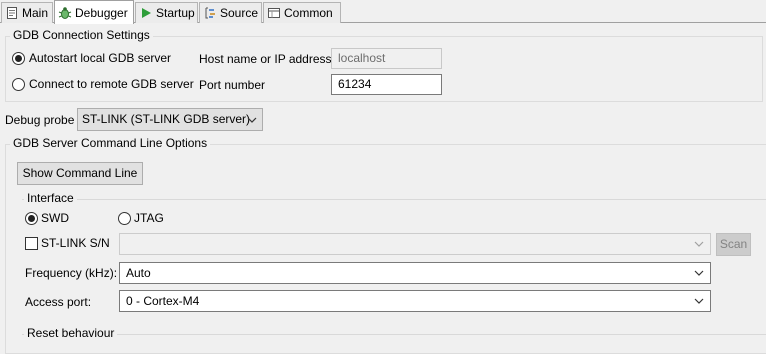  I want to click on stlink-sn-label: ST-LINK S/N, so click(75, 243).